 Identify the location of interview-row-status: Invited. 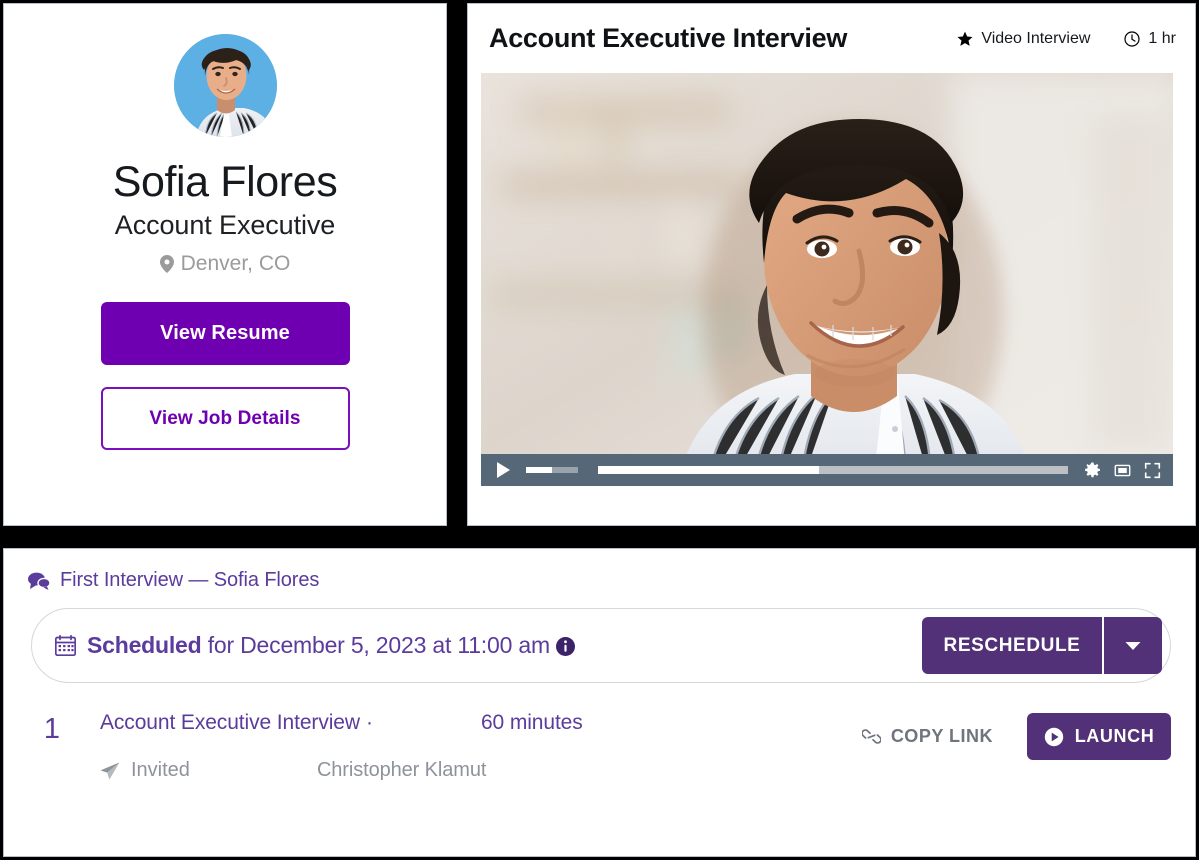
(160, 770).